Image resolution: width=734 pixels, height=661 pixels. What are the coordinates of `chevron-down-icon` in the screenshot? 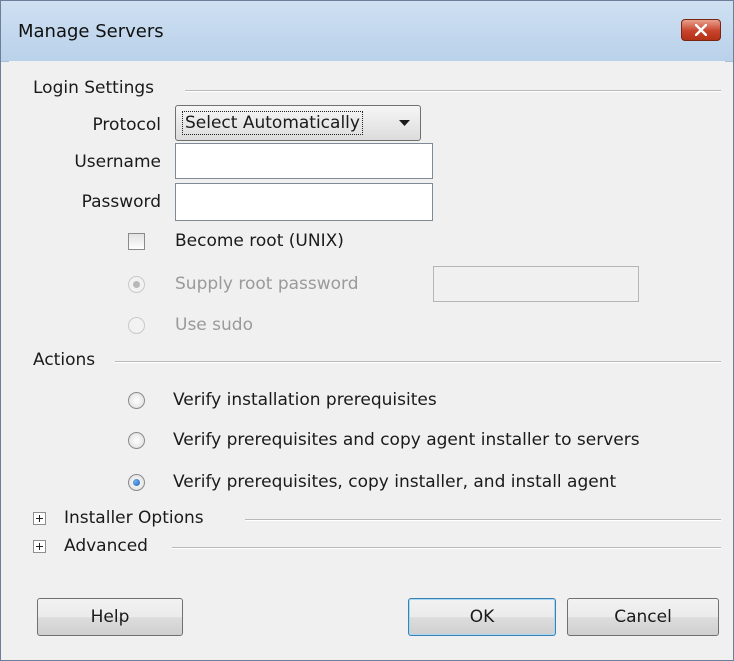 It's located at (404, 123).